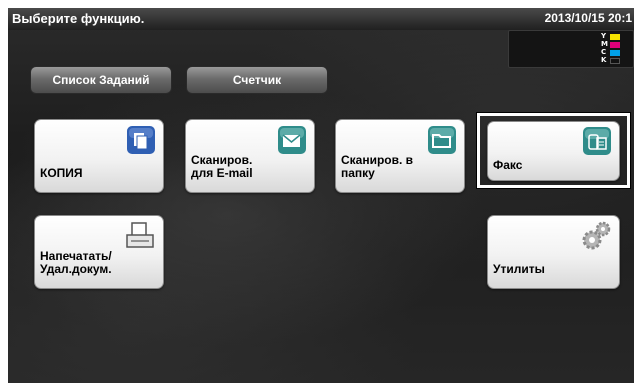 The image size is (638, 389). Describe the element at coordinates (615, 37) in the screenshot. I see `toner-bar-y` at that location.